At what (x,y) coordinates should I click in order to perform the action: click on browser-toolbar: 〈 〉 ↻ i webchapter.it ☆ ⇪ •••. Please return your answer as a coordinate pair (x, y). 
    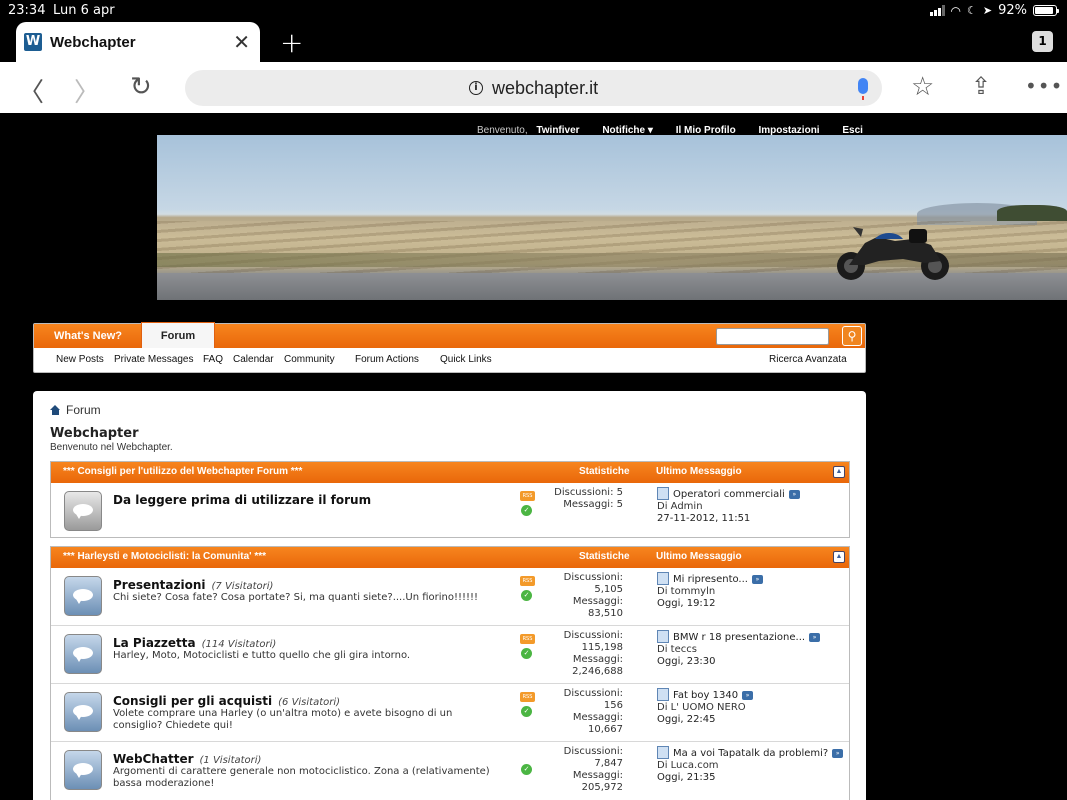
    Looking at the image, I should click on (533, 87).